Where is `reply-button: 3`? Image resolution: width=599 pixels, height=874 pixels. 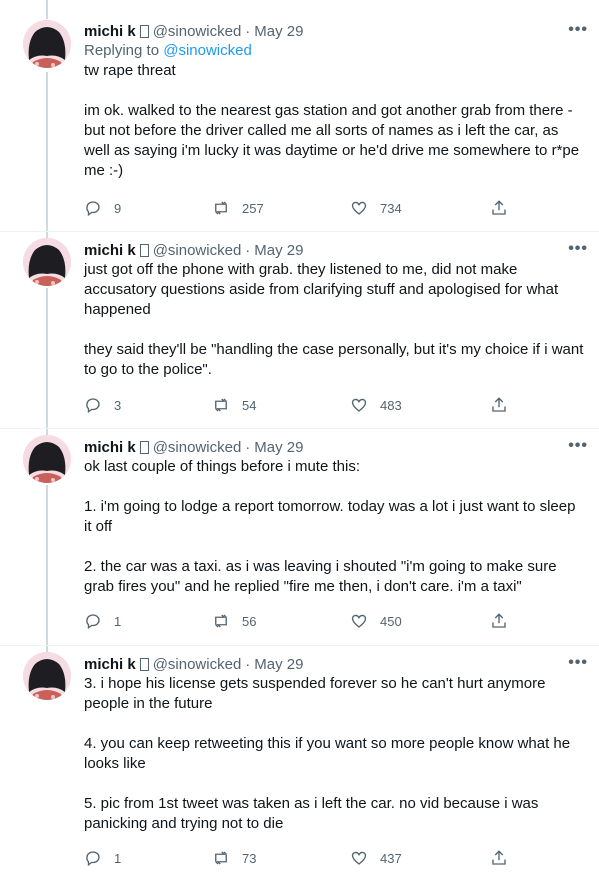 reply-button: 3 is located at coordinates (102, 405).